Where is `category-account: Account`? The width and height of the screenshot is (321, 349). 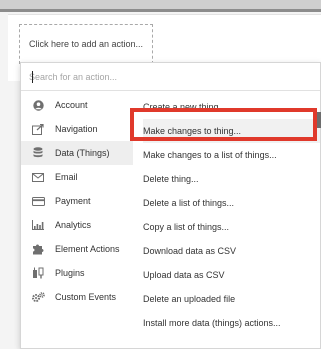 category-account: Account is located at coordinates (77, 105).